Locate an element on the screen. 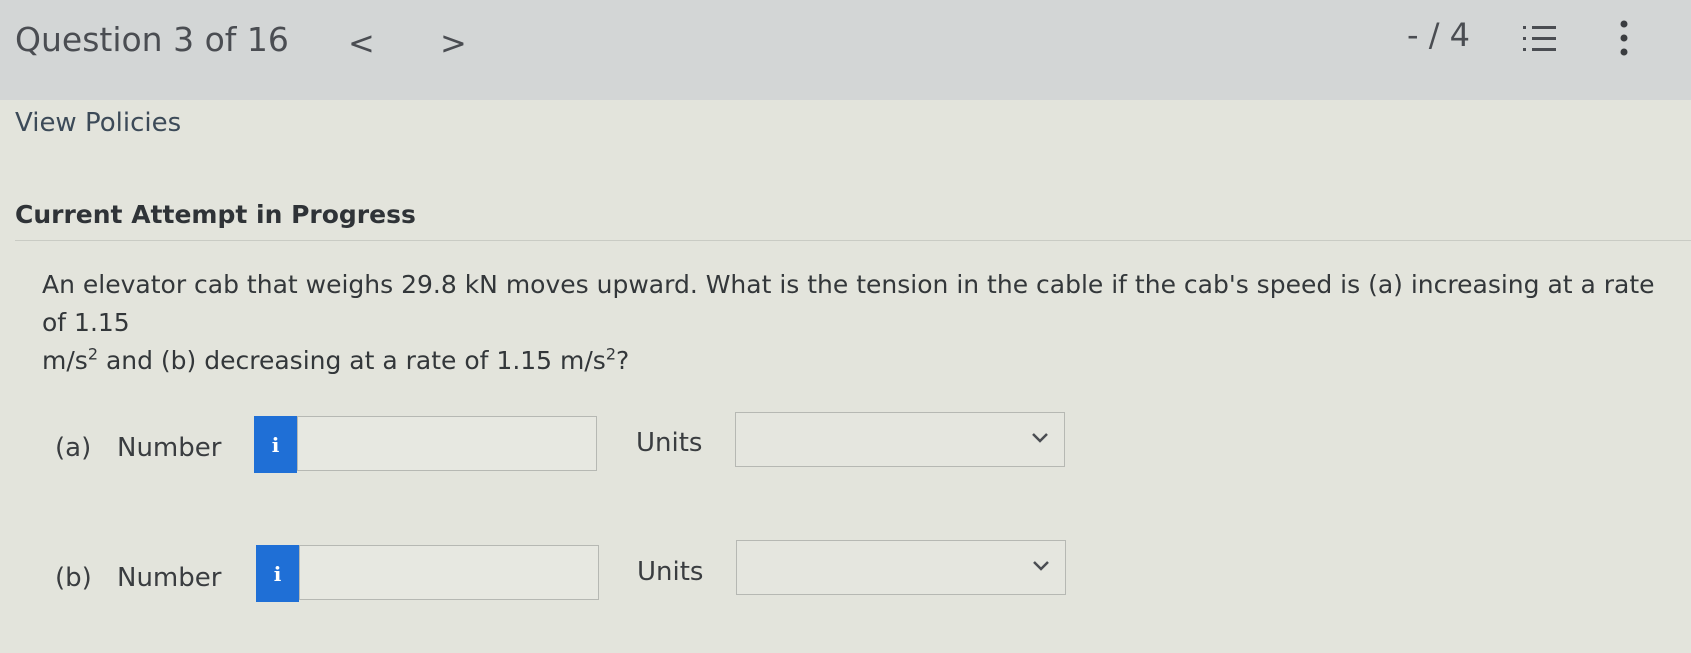 Image resolution: width=1691 pixels, height=653 pixels. list-icon is located at coordinates (1540, 39).